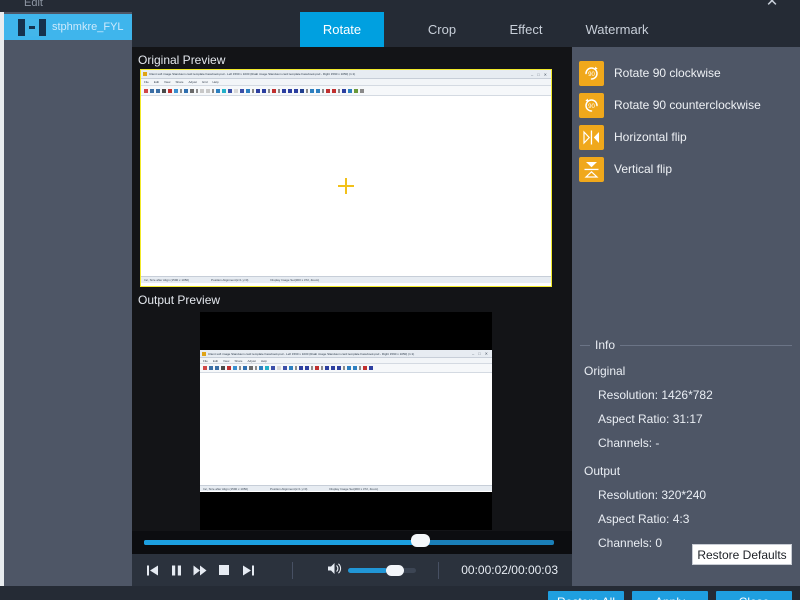 Image resolution: width=800 pixels, height=600 pixels. I want to click on horizontal-flip-button: Horizontal flip, so click(686, 137).